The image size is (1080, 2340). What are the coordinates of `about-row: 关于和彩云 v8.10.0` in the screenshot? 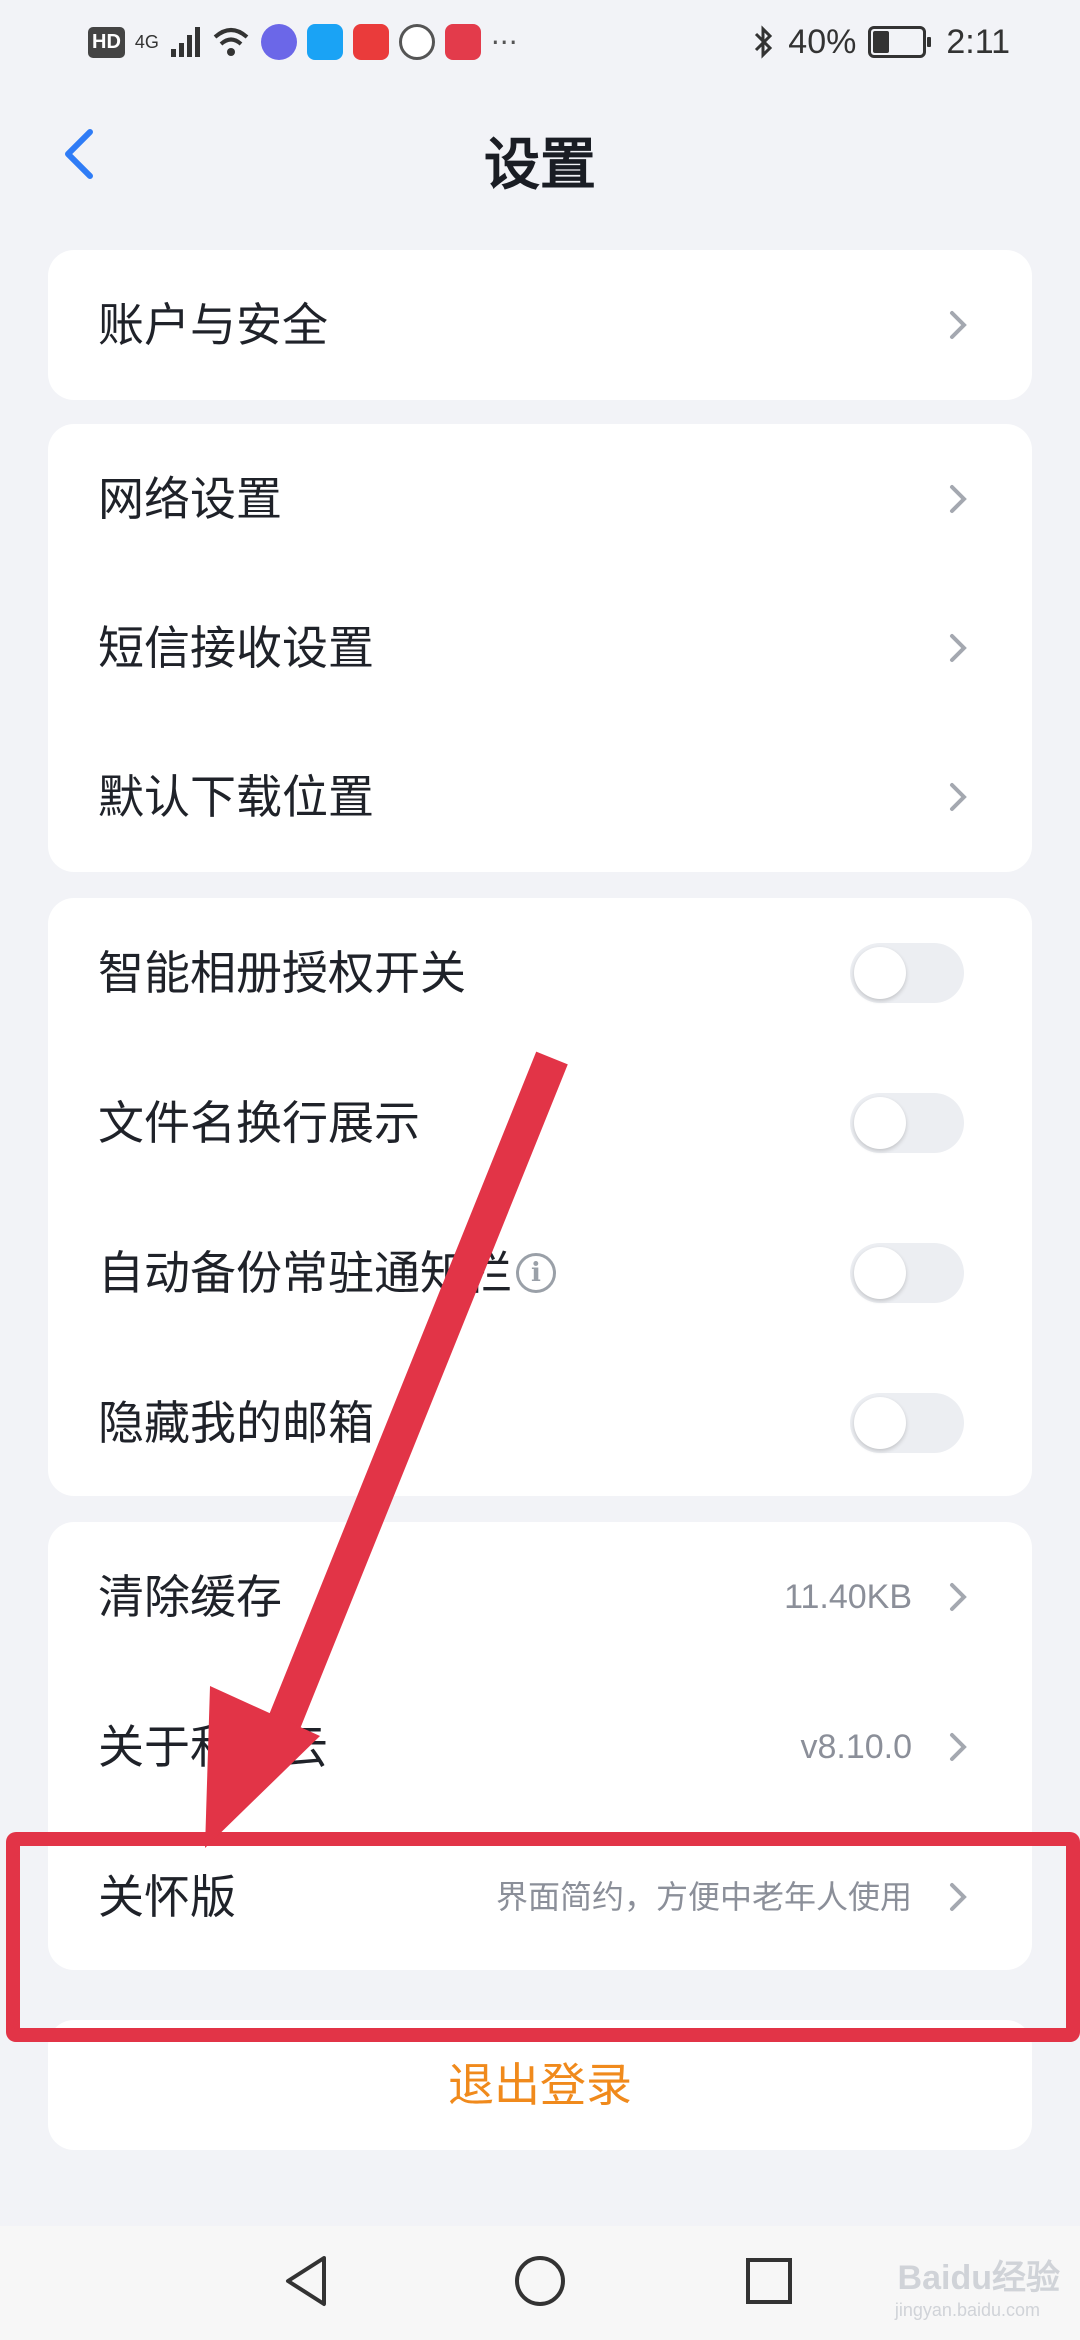 It's located at (540, 1747).